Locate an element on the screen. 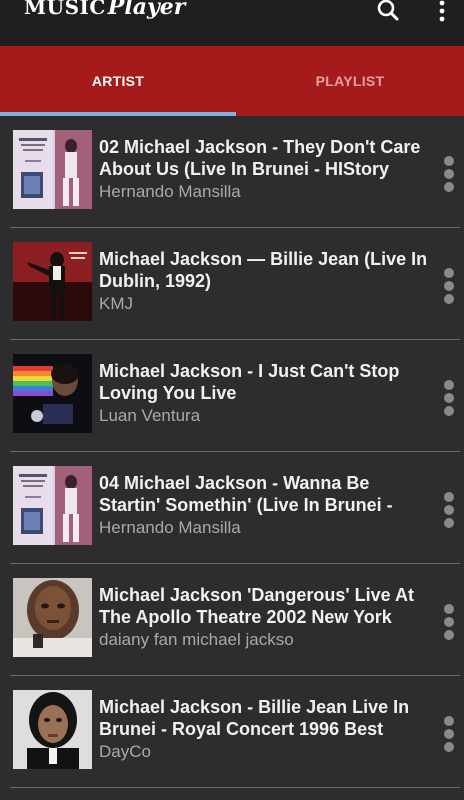 This screenshot has height=800, width=464. album-cover-rainbow is located at coordinates (52, 393).